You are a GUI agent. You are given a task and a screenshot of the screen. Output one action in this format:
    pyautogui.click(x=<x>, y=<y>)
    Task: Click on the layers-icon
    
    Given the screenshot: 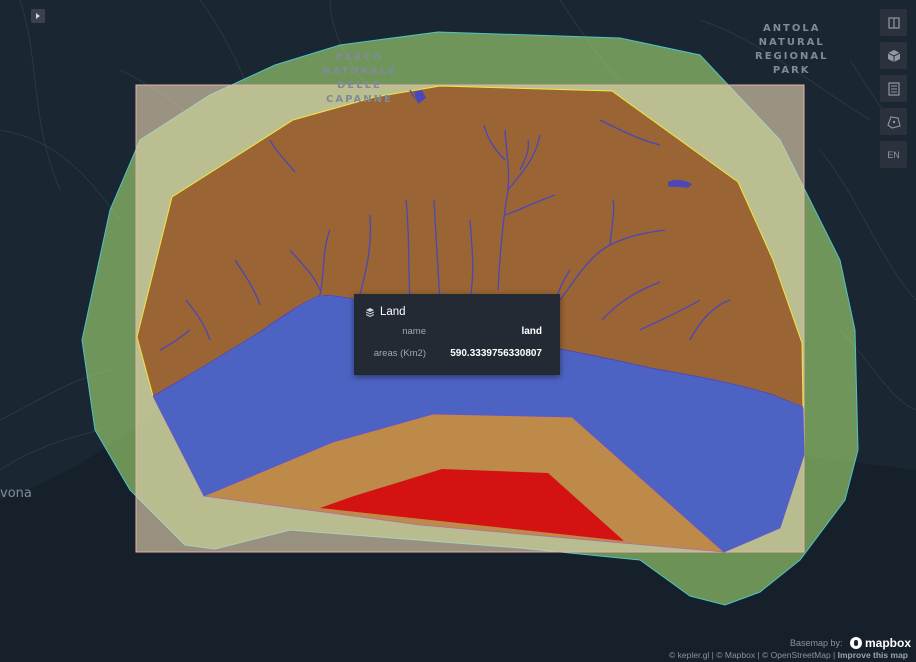 What is the action you would take?
    pyautogui.click(x=370, y=312)
    